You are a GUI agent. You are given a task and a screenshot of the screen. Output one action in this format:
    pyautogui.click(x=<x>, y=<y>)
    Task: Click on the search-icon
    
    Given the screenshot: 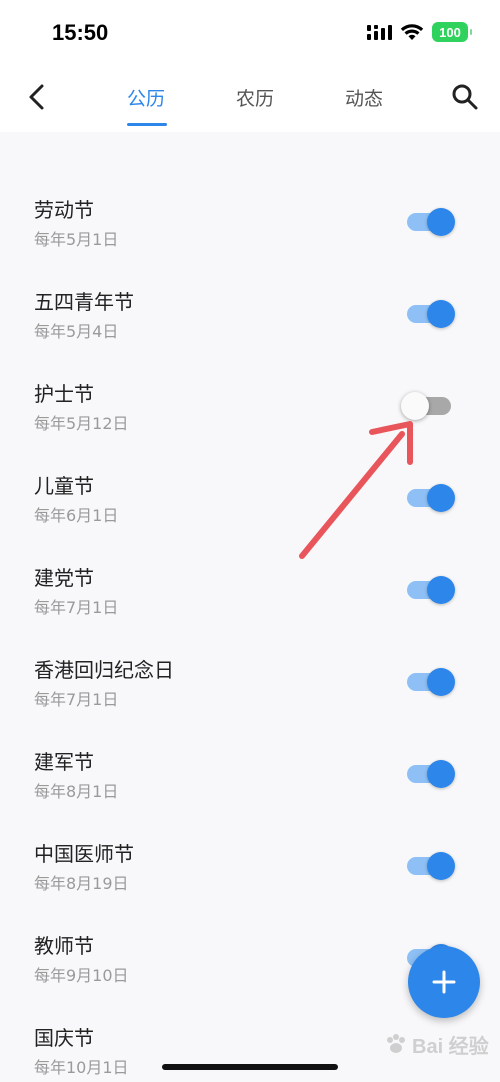 What is the action you would take?
    pyautogui.click(x=465, y=97)
    